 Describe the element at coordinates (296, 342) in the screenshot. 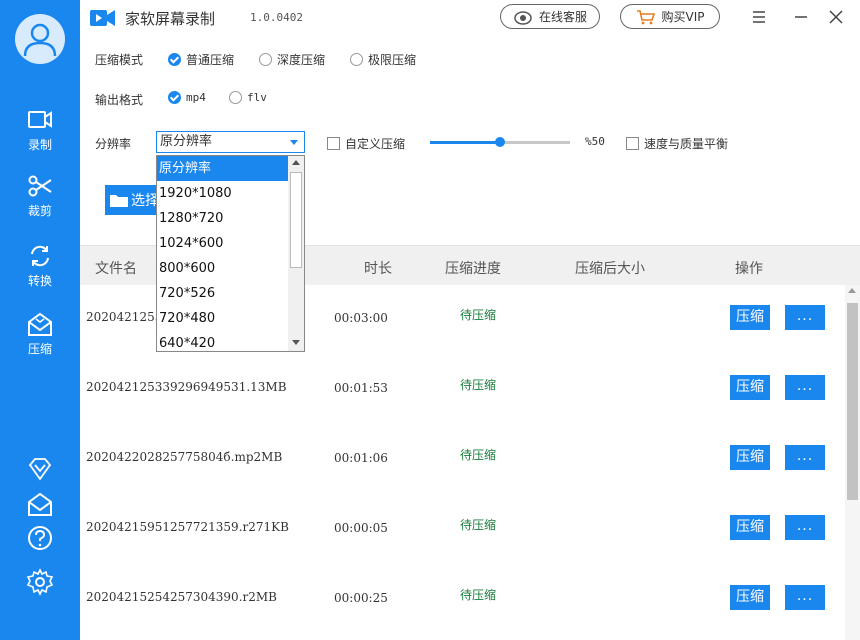

I see `scroll-down-icon` at that location.